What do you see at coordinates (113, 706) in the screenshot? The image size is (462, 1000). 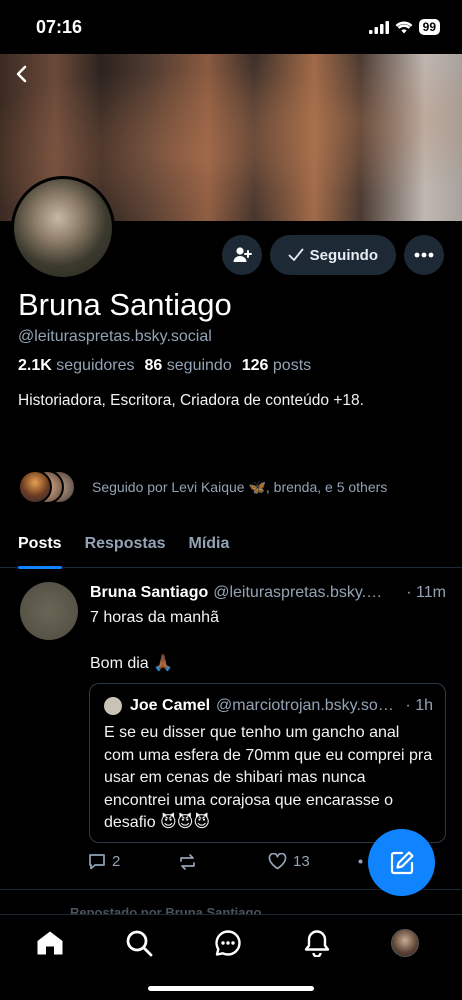 I see `quoted-author-avatar` at bounding box center [113, 706].